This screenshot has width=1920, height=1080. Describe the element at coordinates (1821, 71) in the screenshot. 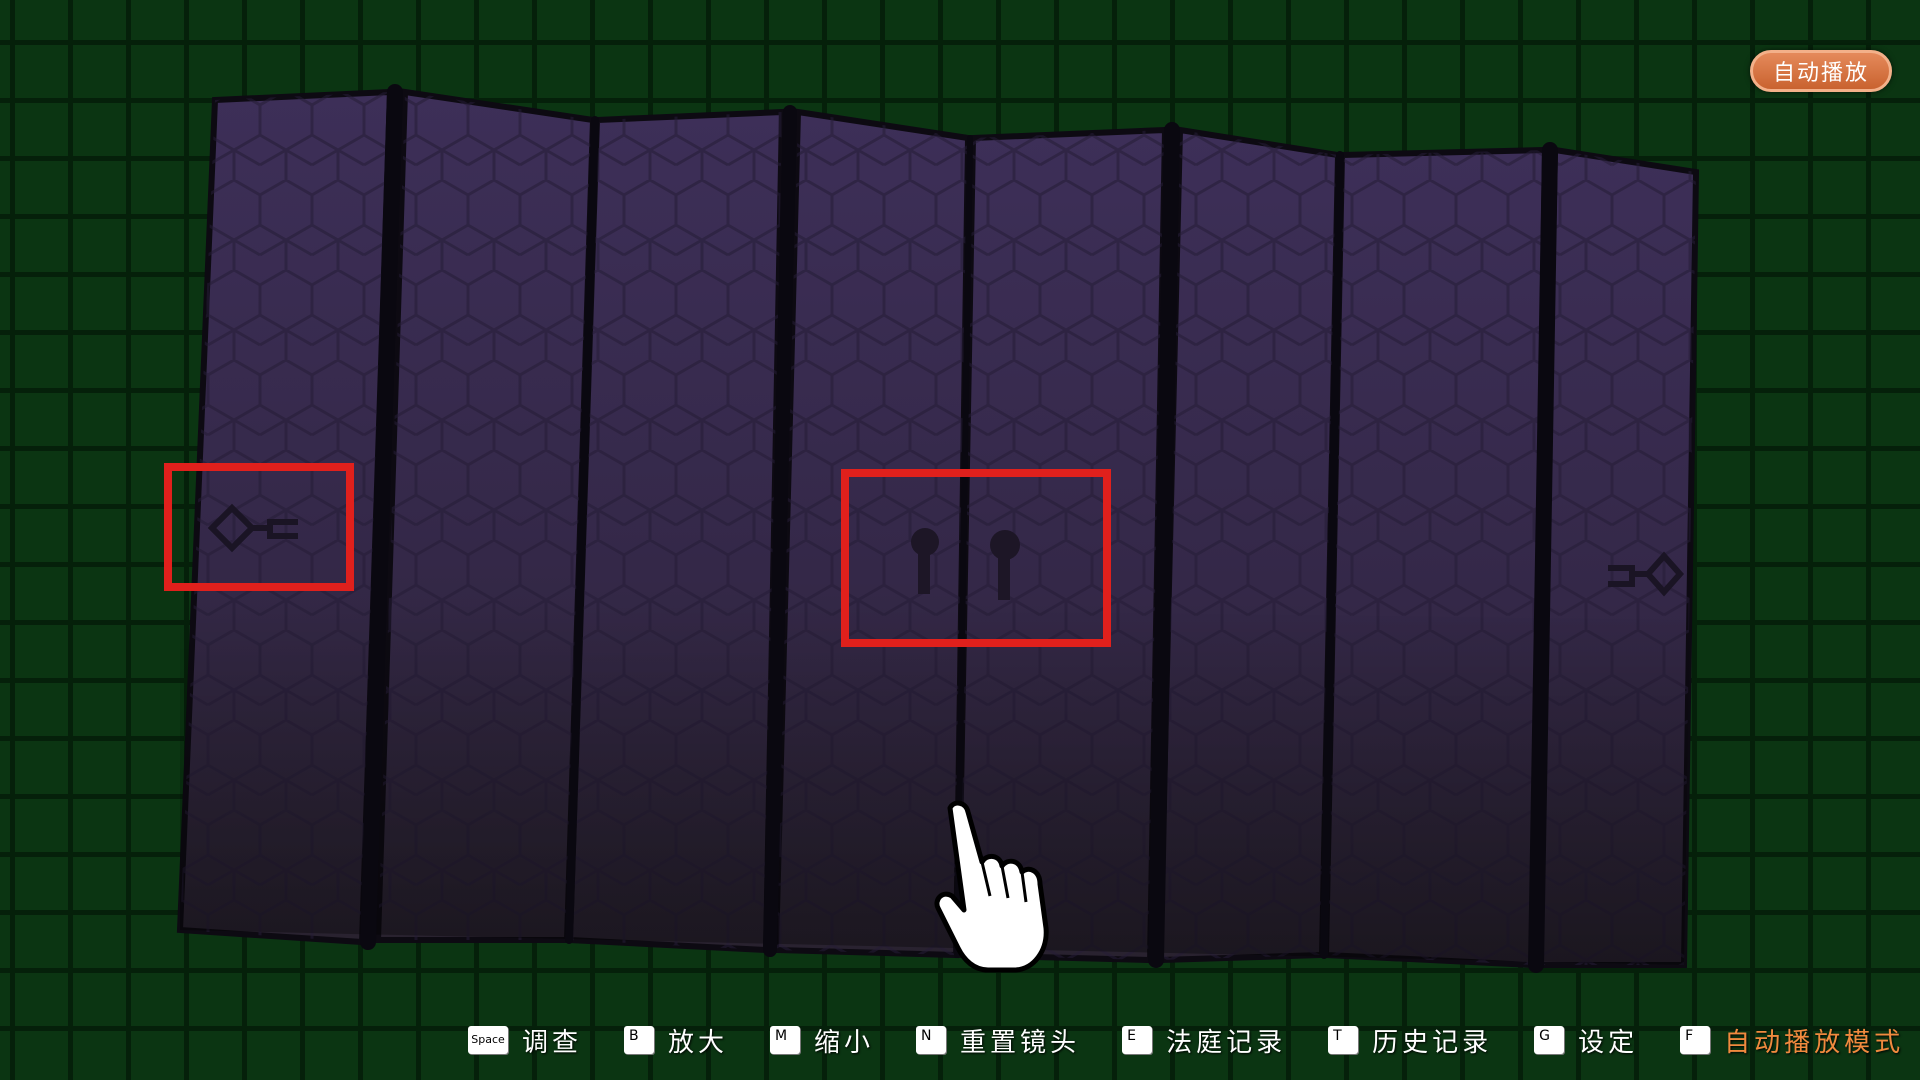

I see `auto-play-button: 自动播放` at that location.